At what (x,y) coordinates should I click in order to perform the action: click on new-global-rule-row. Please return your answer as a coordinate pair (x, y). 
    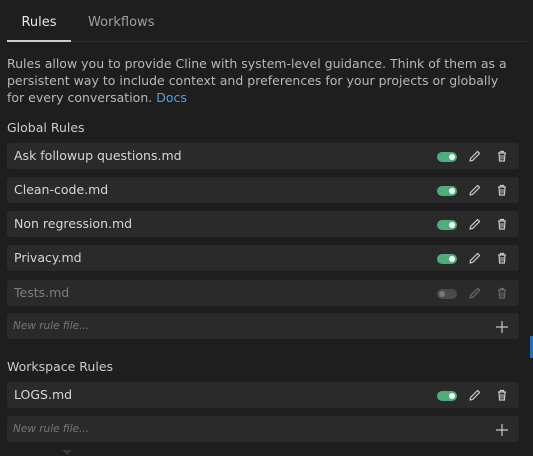
    Looking at the image, I should click on (263, 326).